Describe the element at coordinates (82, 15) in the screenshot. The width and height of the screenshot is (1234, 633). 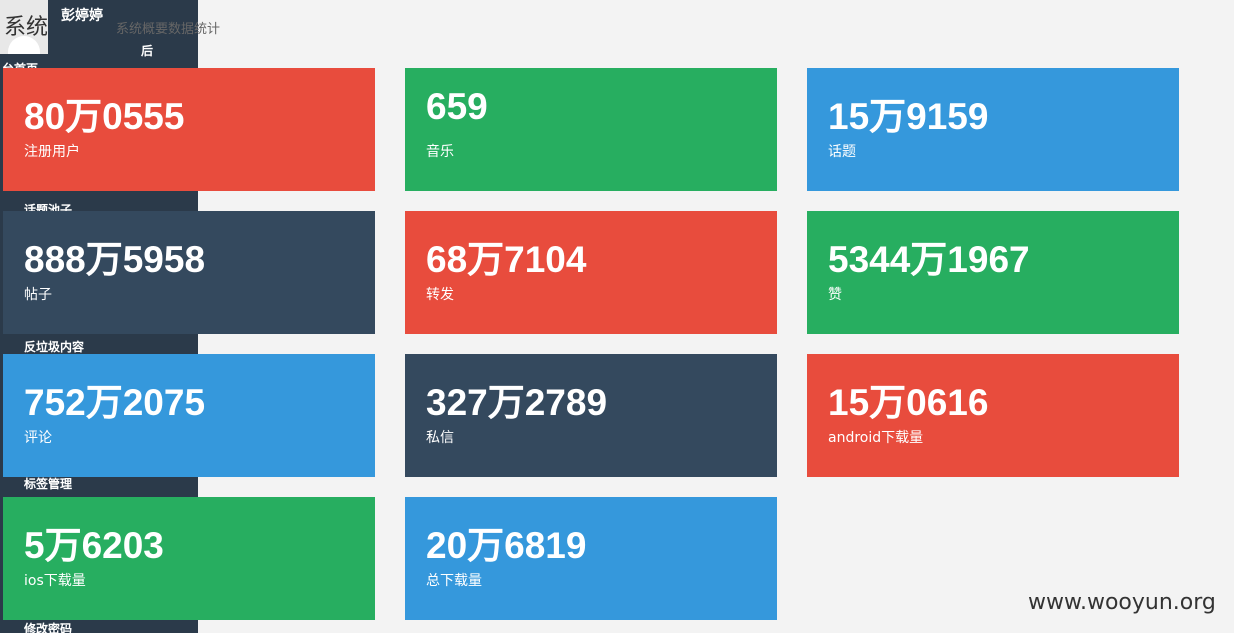
I see `user-name: 彭婷婷` at that location.